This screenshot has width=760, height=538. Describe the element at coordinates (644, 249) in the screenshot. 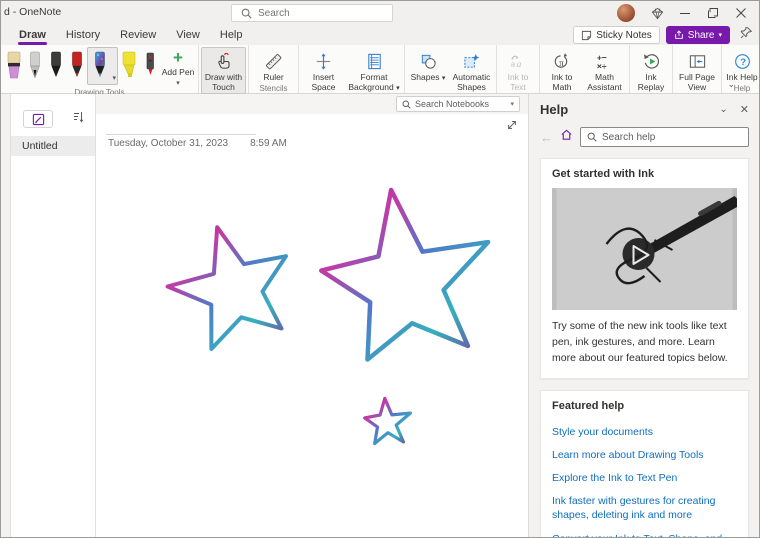

I see `help-video-thumbnail` at that location.